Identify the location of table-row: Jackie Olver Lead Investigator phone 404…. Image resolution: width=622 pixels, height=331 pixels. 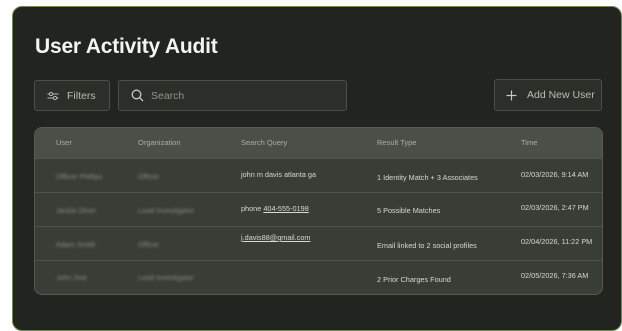
(318, 209).